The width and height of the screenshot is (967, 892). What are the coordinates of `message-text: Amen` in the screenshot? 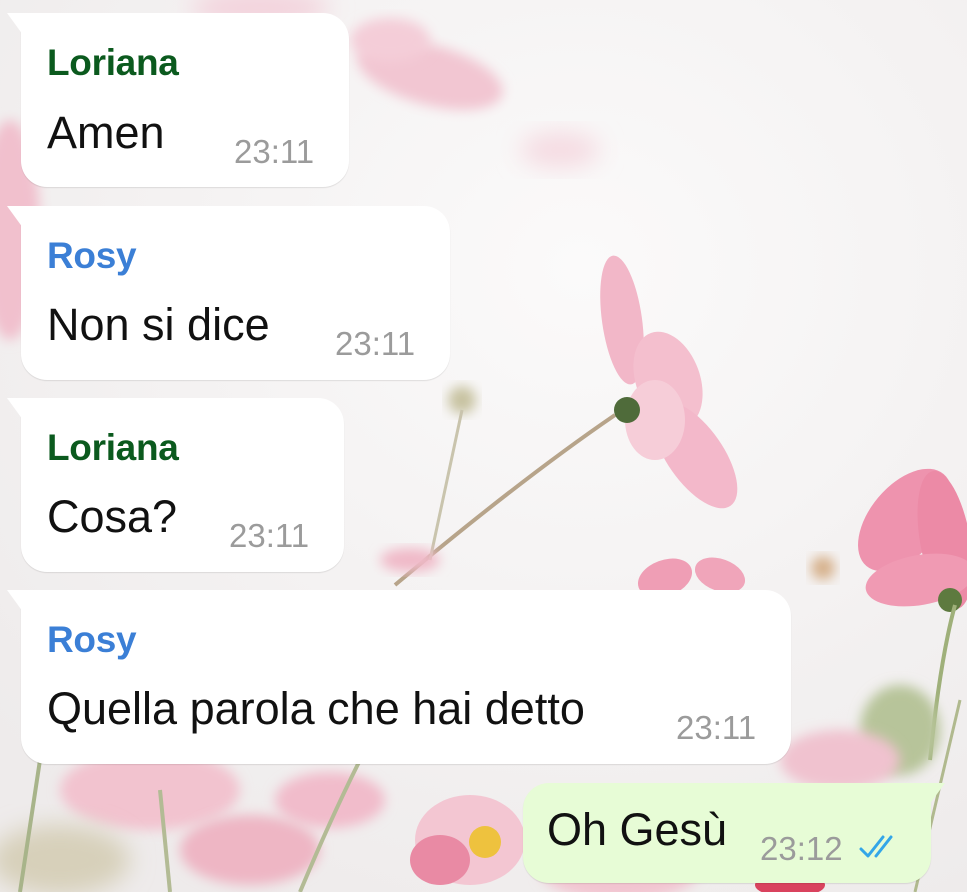 It's located at (106, 132).